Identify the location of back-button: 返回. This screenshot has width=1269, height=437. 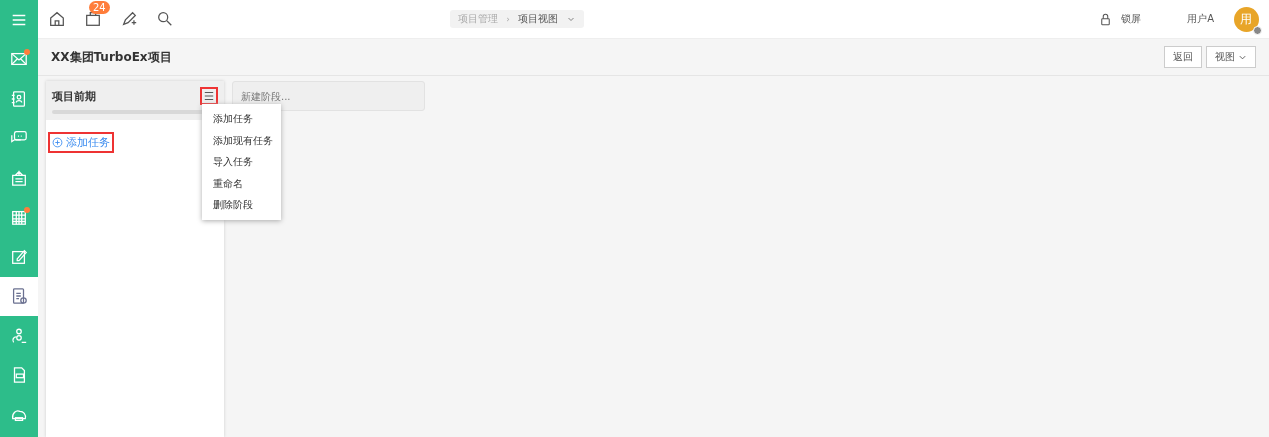
(1183, 57).